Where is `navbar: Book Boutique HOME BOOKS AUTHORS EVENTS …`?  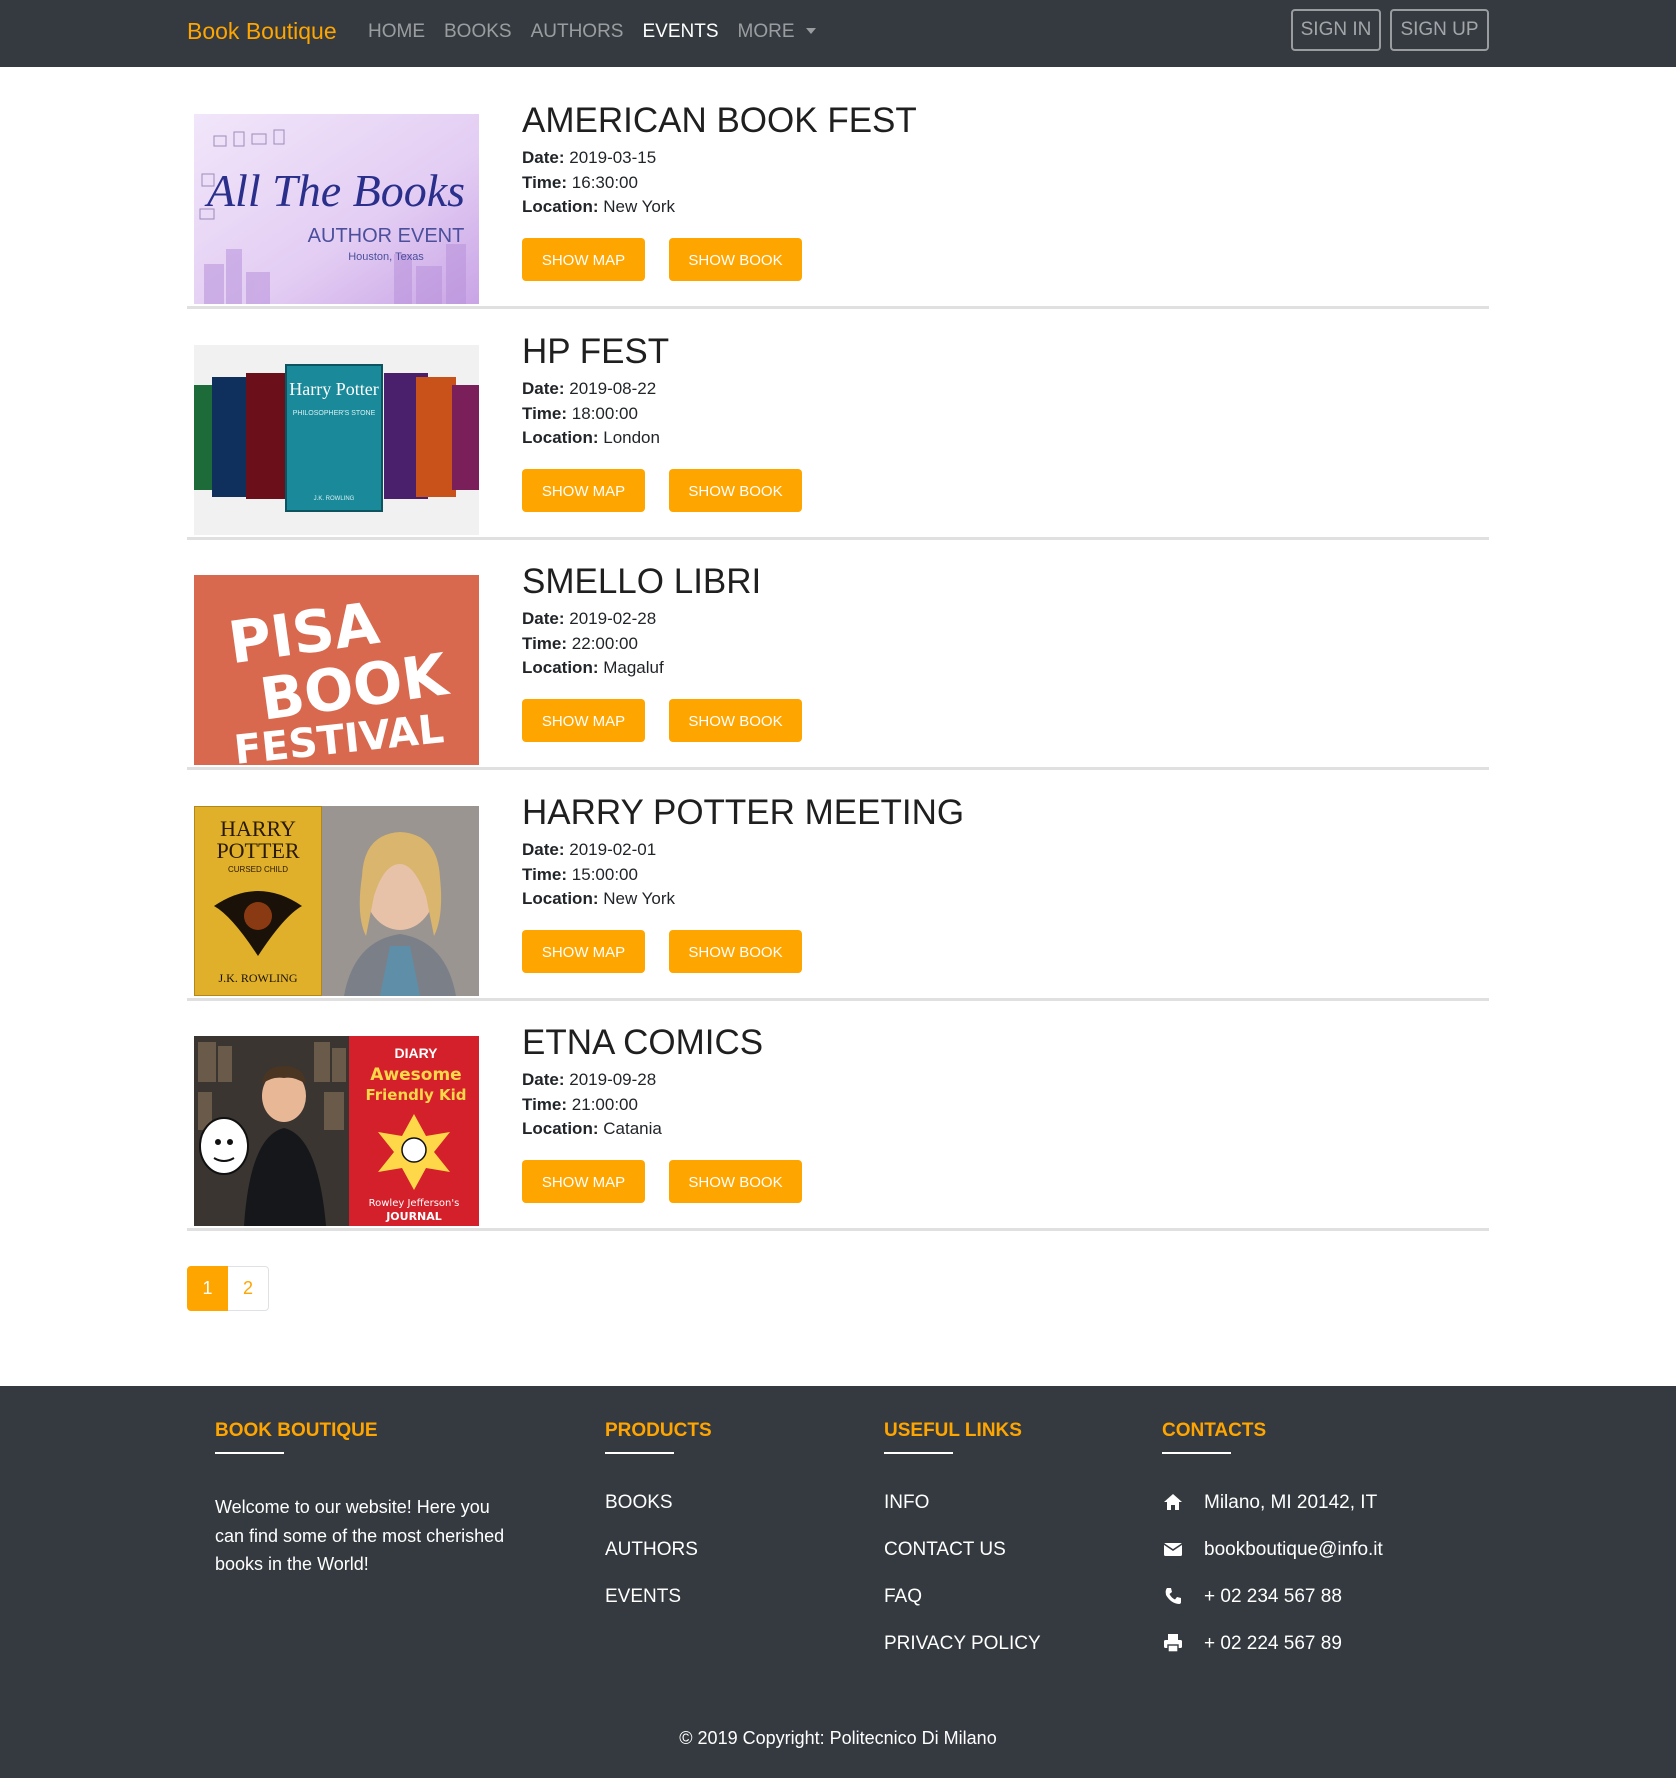 navbar: Book Boutique HOME BOOKS AUTHORS EVENTS … is located at coordinates (838, 33).